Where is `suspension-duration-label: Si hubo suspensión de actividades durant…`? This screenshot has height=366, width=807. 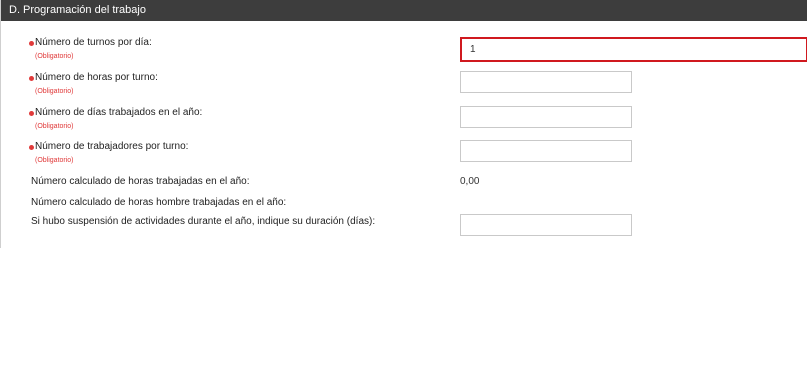 suspension-duration-label: Si hubo suspensión de actividades durant… is located at coordinates (203, 221).